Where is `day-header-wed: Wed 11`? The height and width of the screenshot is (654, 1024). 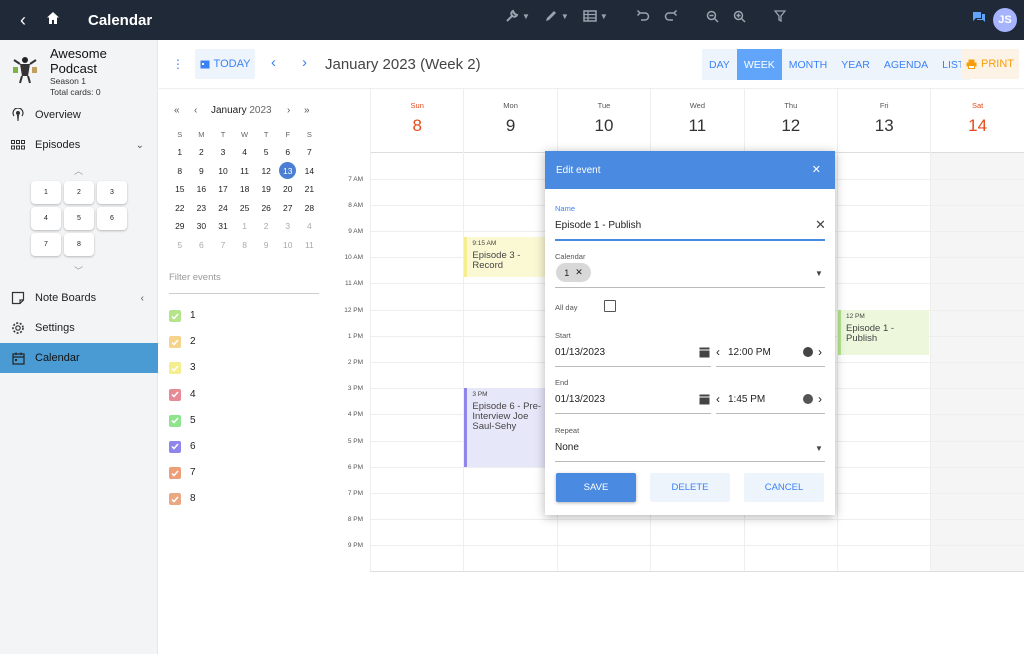
day-header-wed: Wed 11 is located at coordinates (696, 121).